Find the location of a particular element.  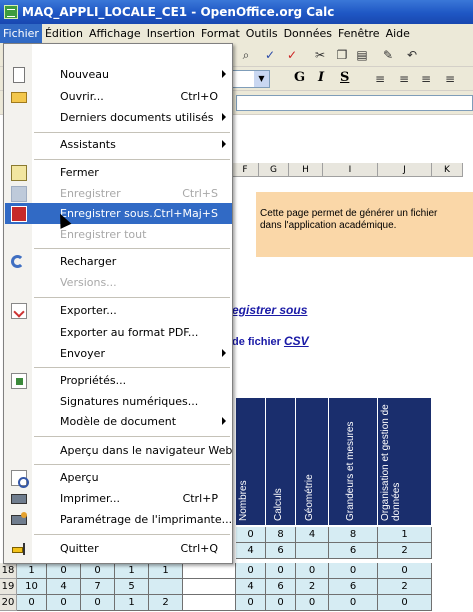

menu-item-quitter: Quitter Ctrl+Q is located at coordinates (118, 548).